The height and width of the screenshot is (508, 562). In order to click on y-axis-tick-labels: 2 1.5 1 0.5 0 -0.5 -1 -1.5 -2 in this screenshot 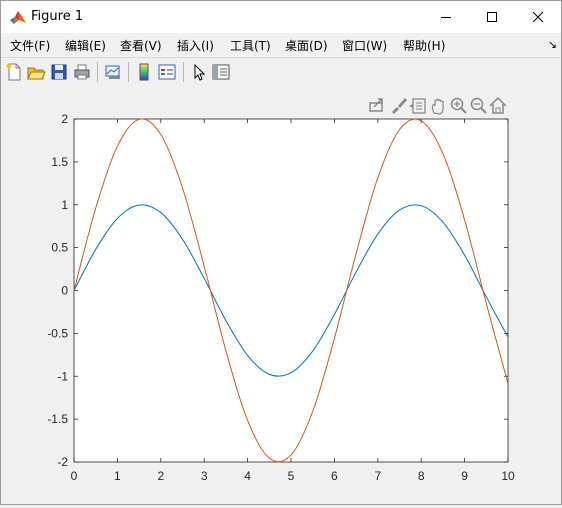, I will do `click(57, 290)`.